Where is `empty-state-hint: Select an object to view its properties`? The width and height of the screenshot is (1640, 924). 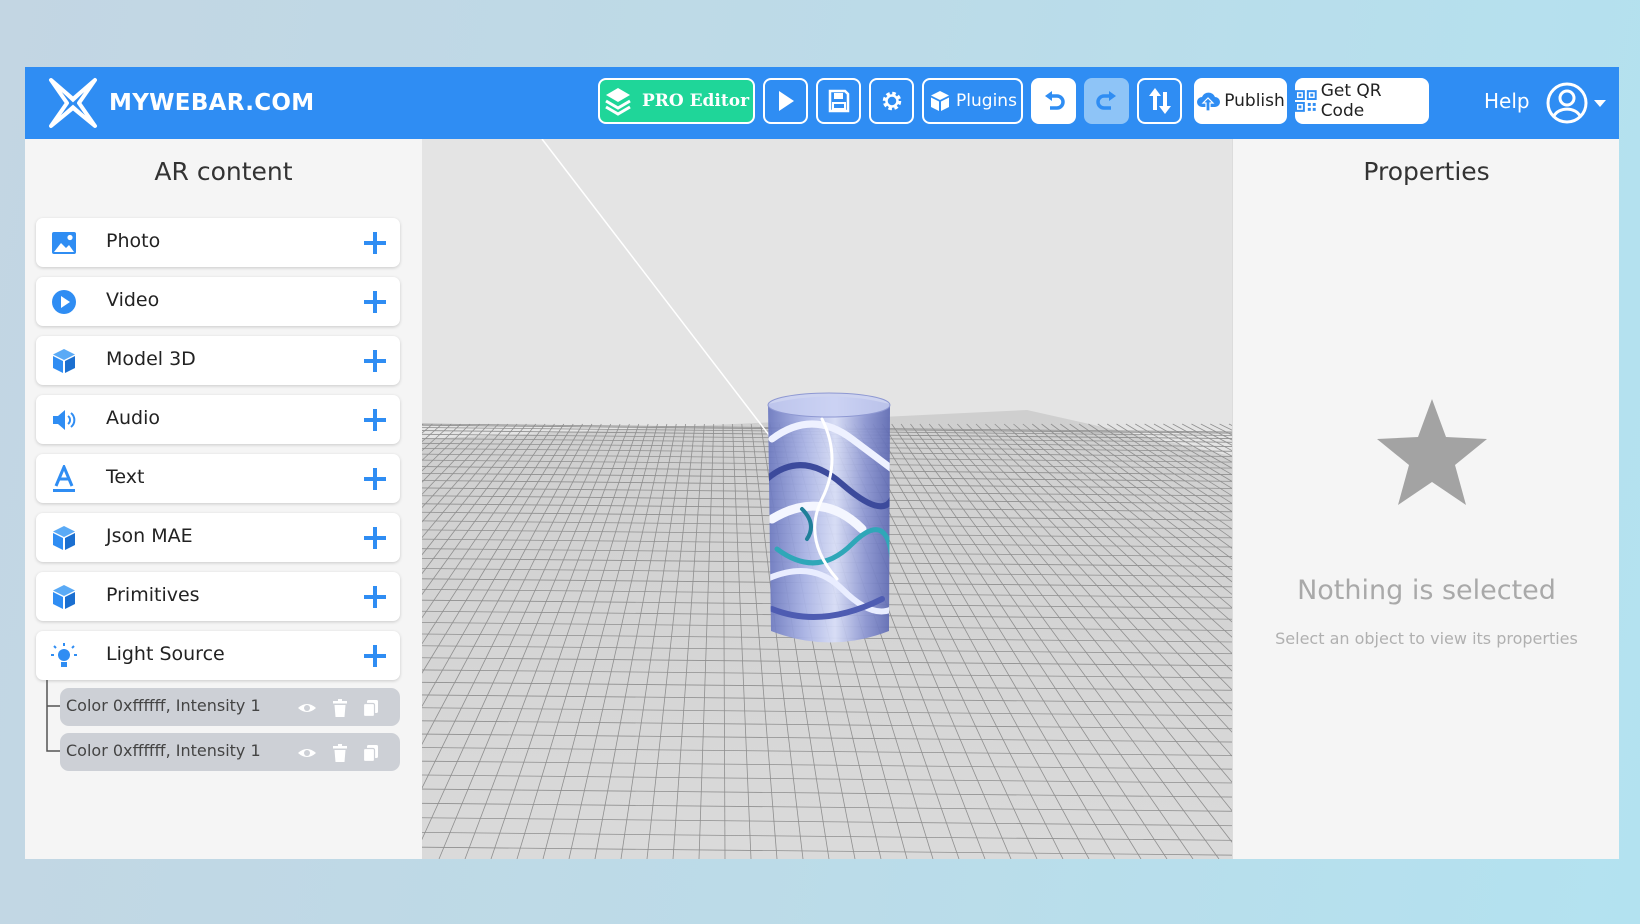 empty-state-hint: Select an object to view its properties is located at coordinates (1426, 638).